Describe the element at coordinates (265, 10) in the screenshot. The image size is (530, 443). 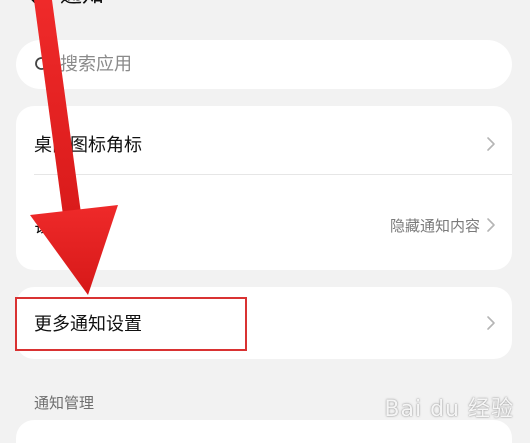
I see `top-bar: 通知` at that location.